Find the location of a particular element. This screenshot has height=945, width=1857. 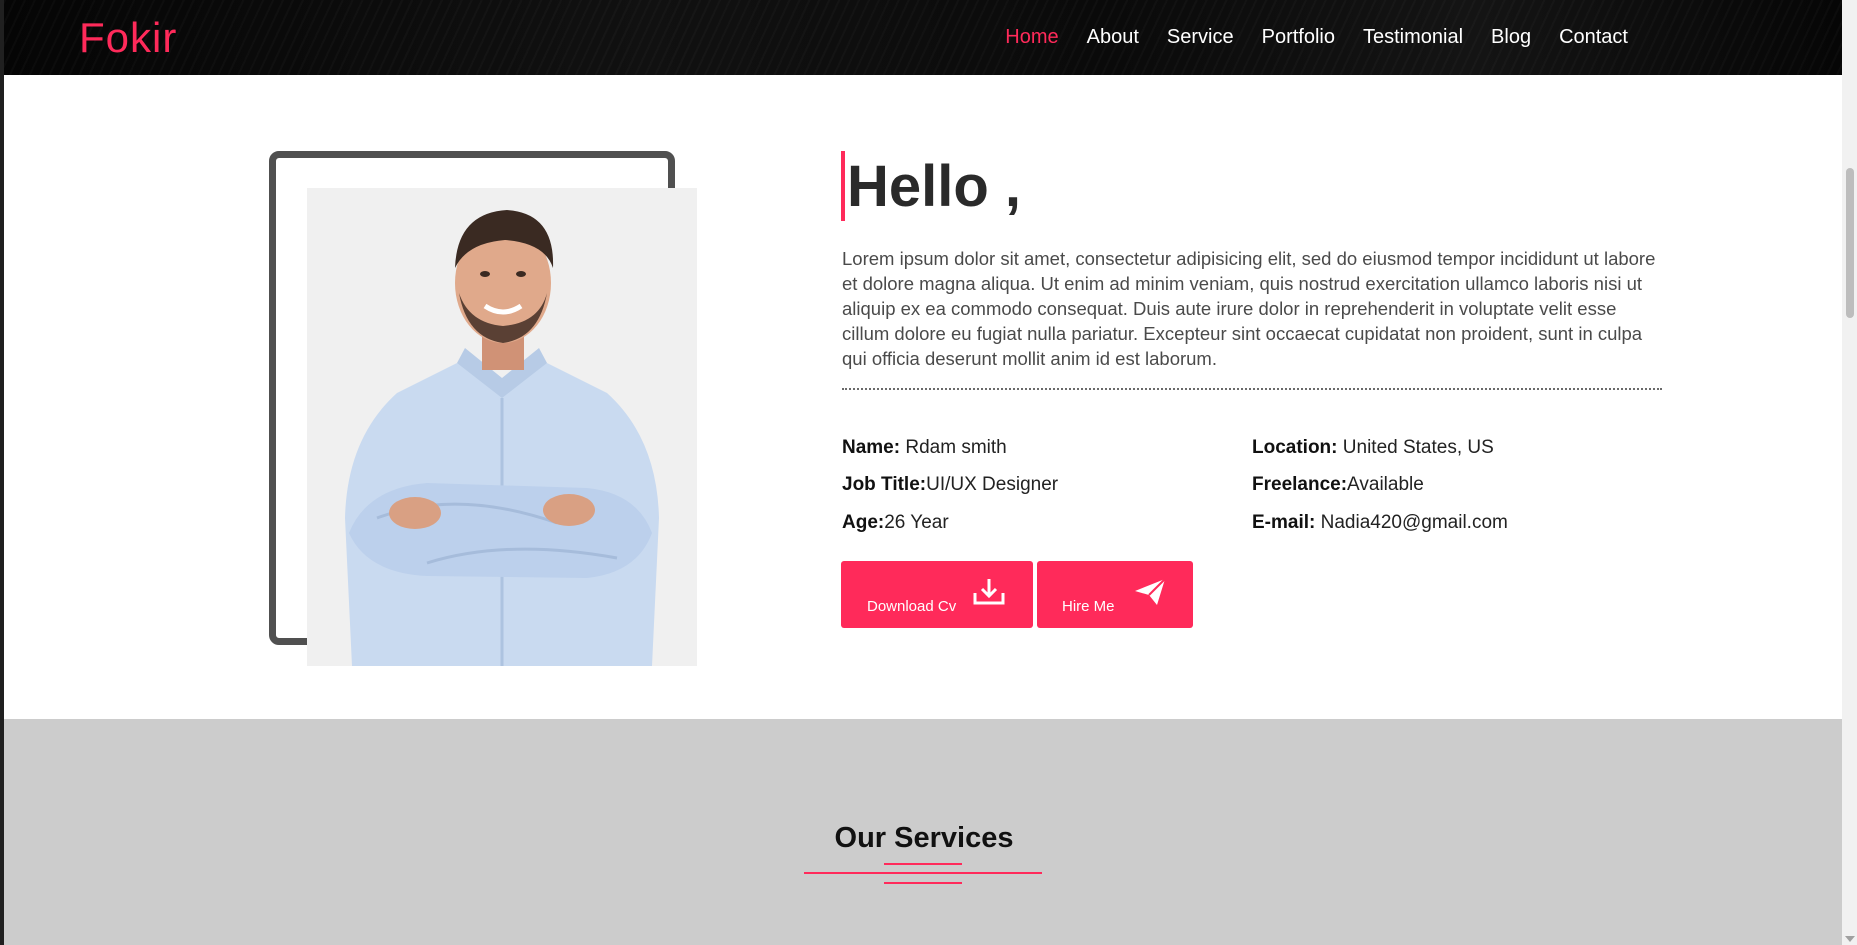

info-name-value: Rdam smith is located at coordinates (953, 447).